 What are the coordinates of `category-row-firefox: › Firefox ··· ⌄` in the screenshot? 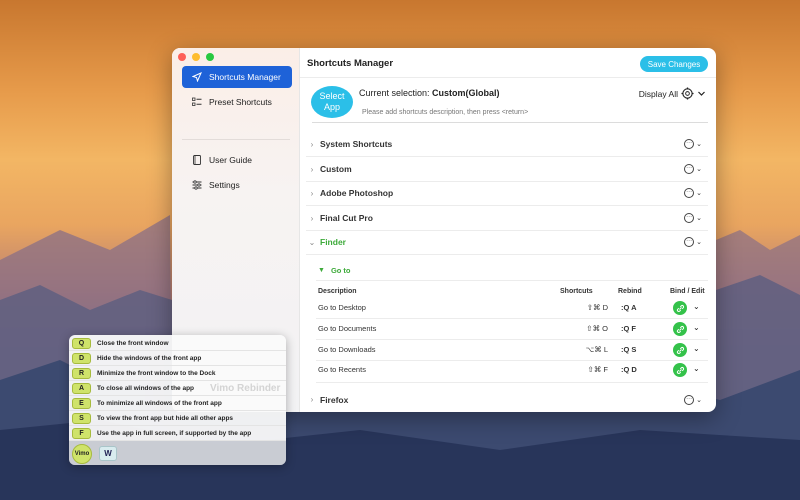 It's located at (507, 399).